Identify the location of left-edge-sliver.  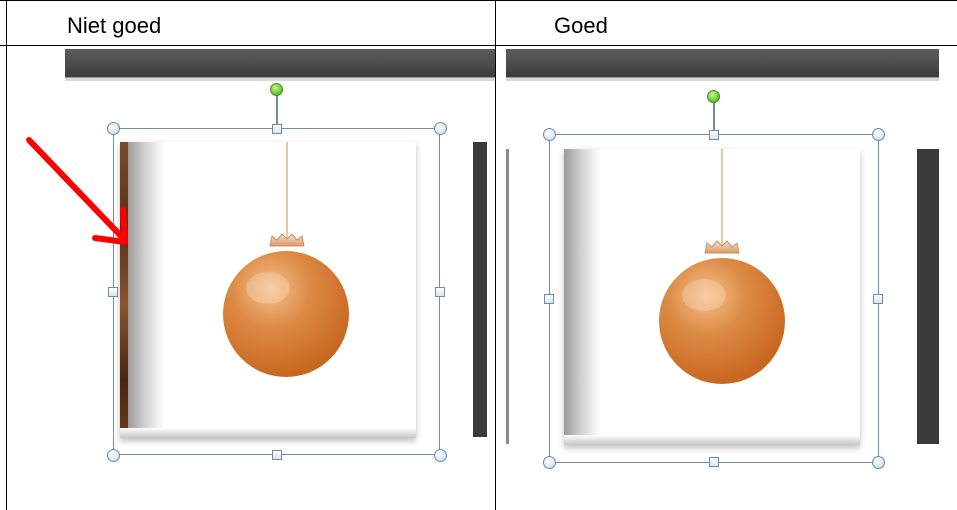
(507, 296).